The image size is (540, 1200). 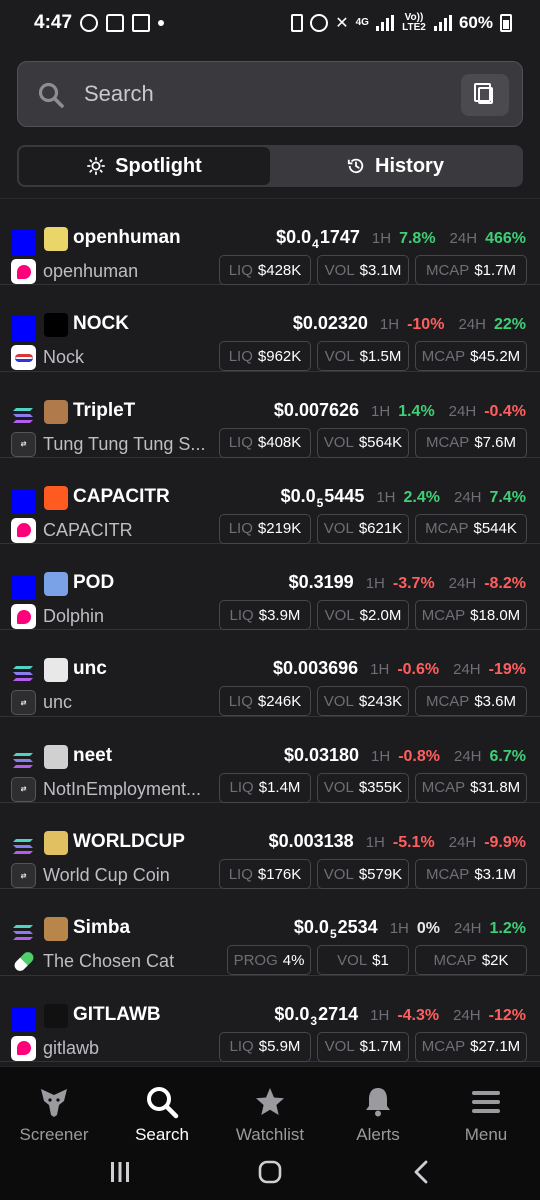 I want to click on nav-alerts: Alerts, so click(x=378, y=1104).